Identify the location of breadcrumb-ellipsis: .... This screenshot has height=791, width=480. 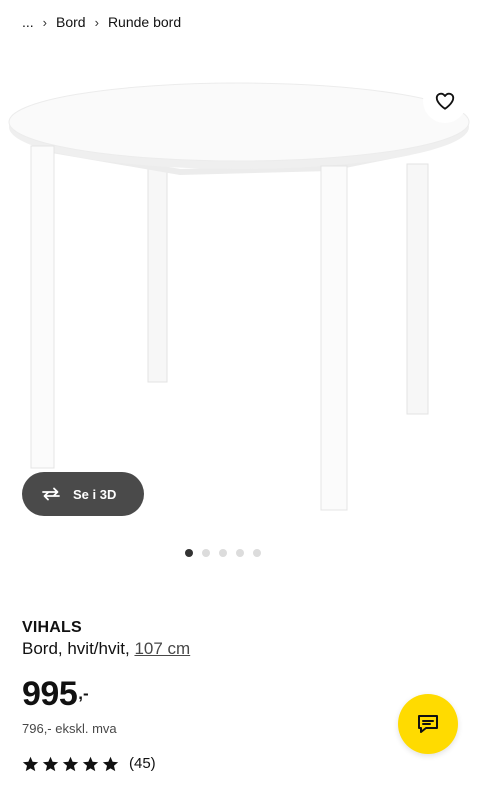
(28, 22).